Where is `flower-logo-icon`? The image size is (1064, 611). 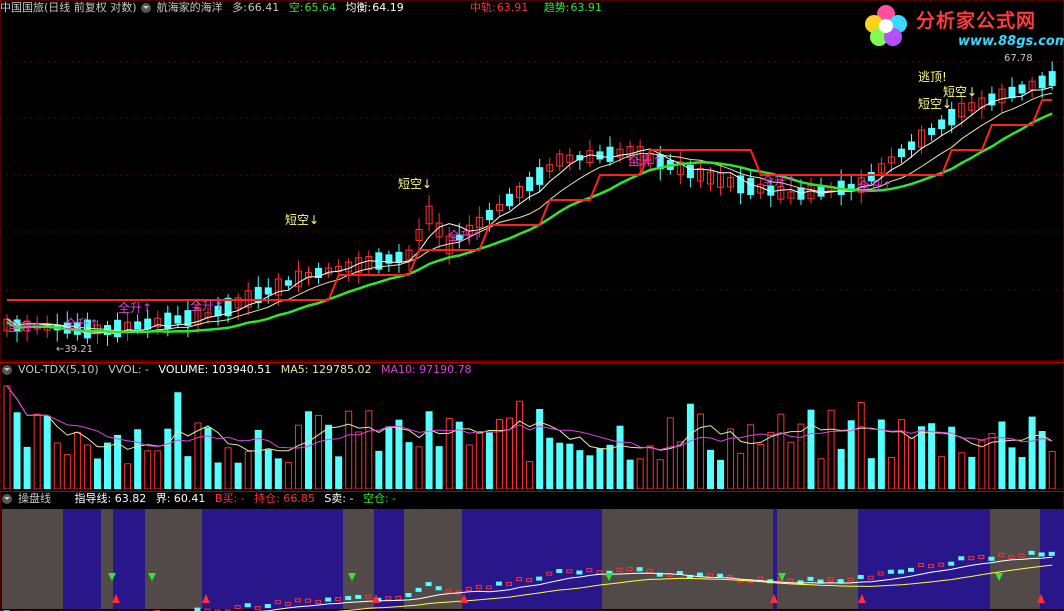
flower-logo-icon is located at coordinates (886, 25).